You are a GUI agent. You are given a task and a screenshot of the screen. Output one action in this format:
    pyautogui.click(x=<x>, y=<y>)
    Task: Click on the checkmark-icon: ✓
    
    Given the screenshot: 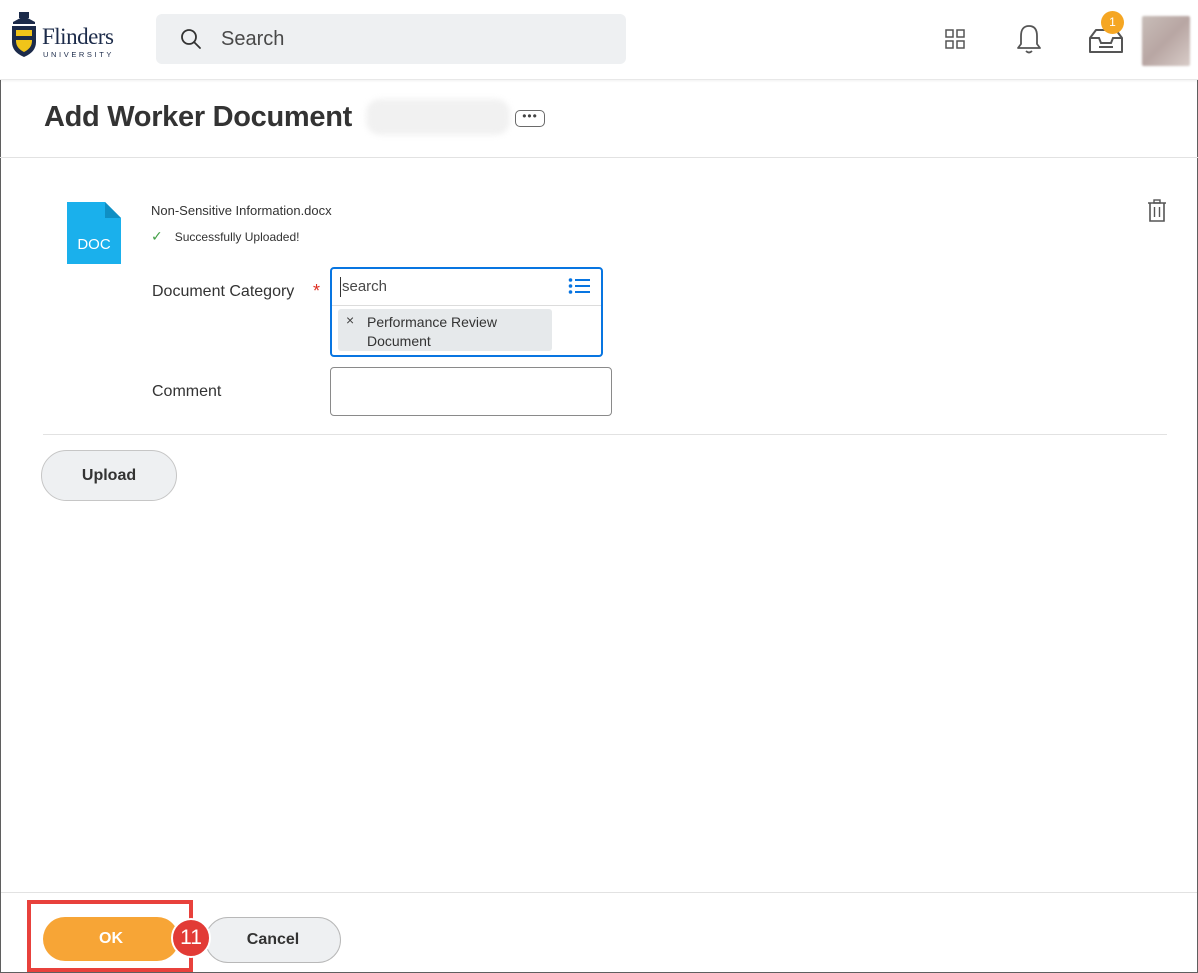 What is the action you would take?
    pyautogui.click(x=157, y=236)
    